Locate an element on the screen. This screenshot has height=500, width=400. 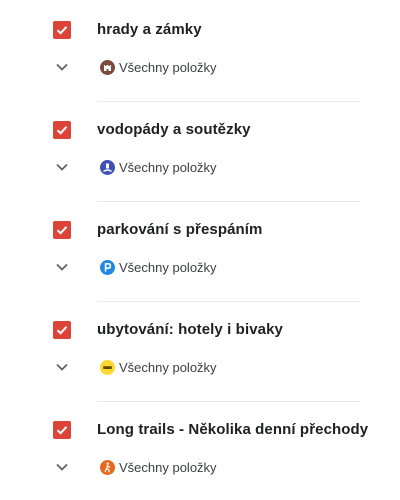
layer-title: hrady a zámky is located at coordinates (149, 29).